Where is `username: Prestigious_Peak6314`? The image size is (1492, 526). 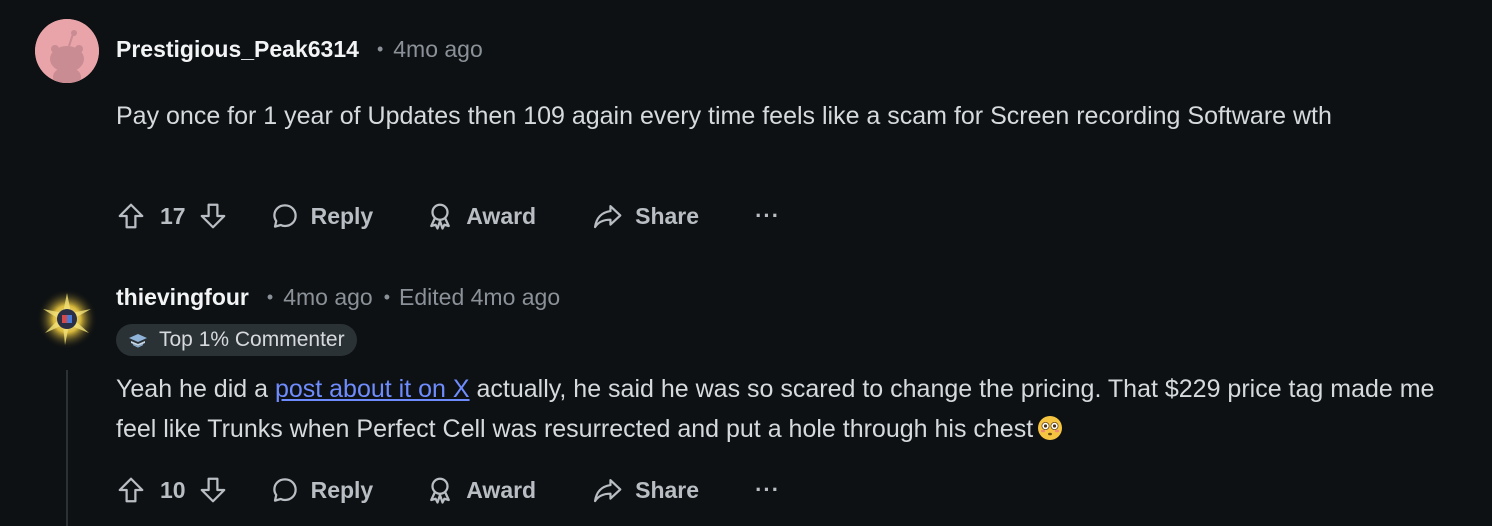
username: Prestigious_Peak6314 is located at coordinates (237, 49).